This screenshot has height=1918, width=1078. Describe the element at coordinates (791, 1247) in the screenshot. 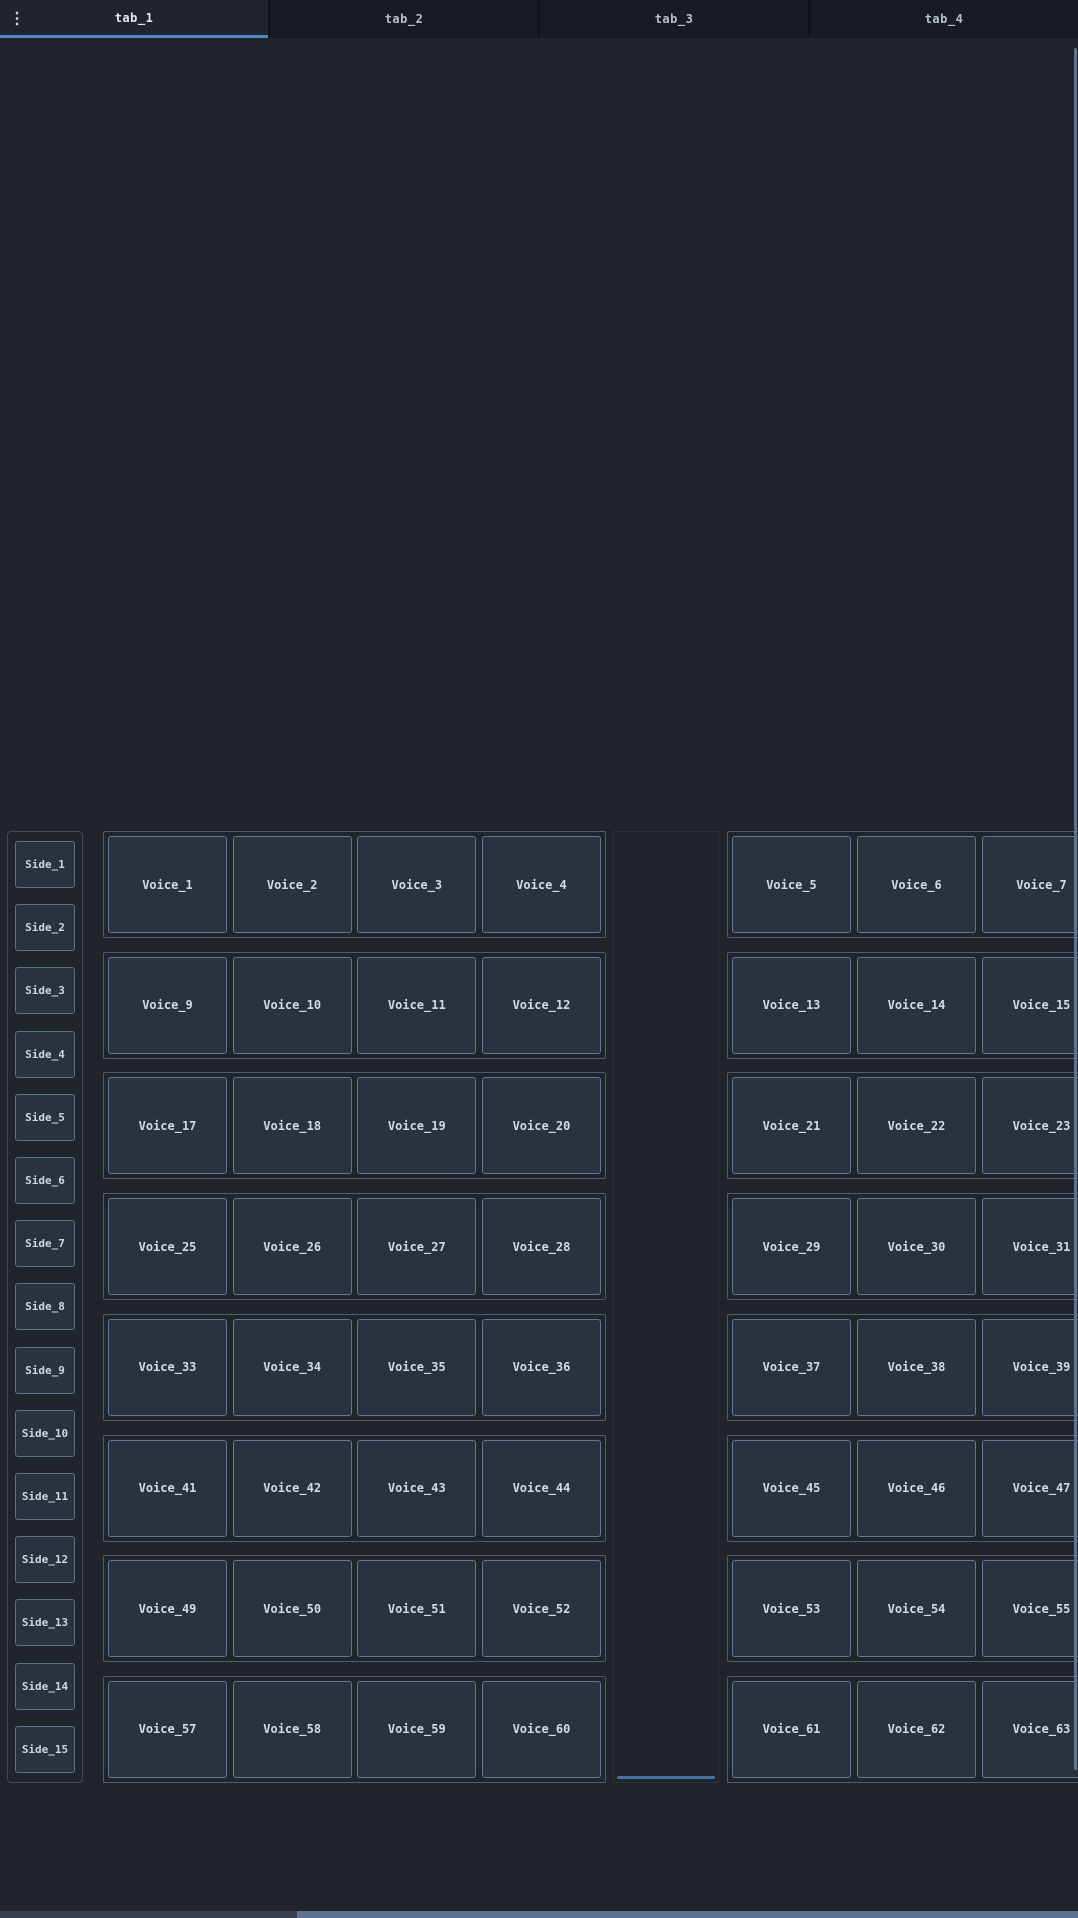

I see `voice-button: Voice_29` at that location.